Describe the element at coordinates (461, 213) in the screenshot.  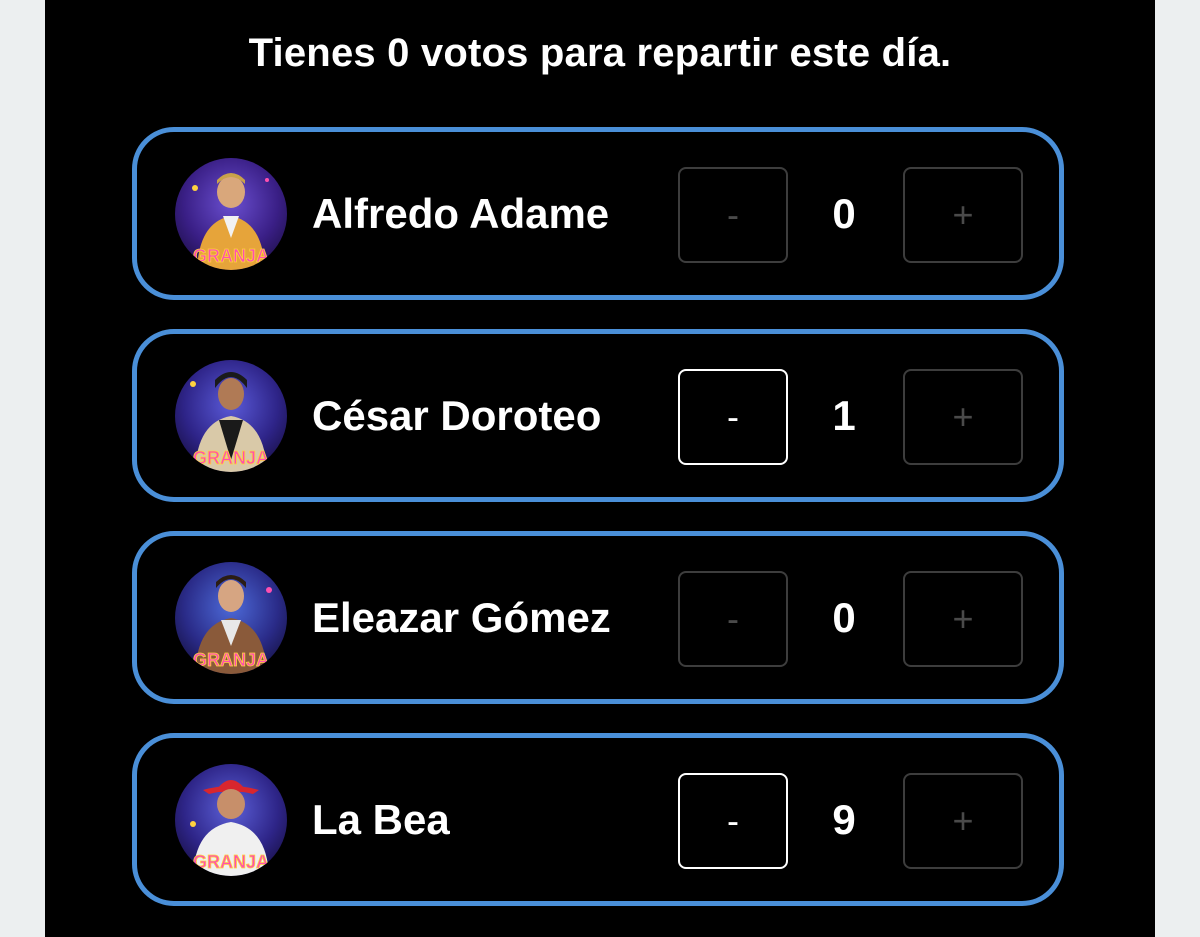
I see `contestant-name: Alfredo Adame` at that location.